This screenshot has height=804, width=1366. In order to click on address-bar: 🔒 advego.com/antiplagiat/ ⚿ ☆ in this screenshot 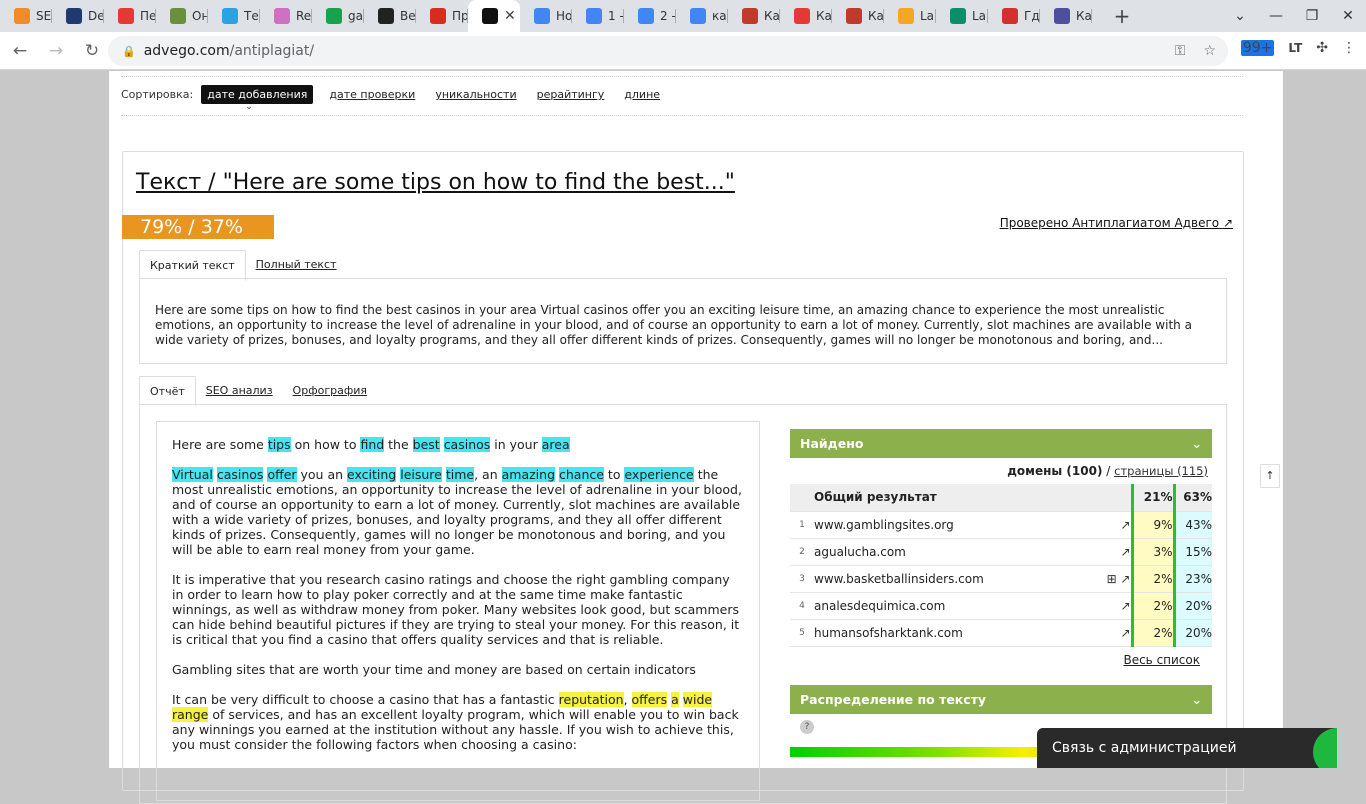, I will do `click(668, 51)`.